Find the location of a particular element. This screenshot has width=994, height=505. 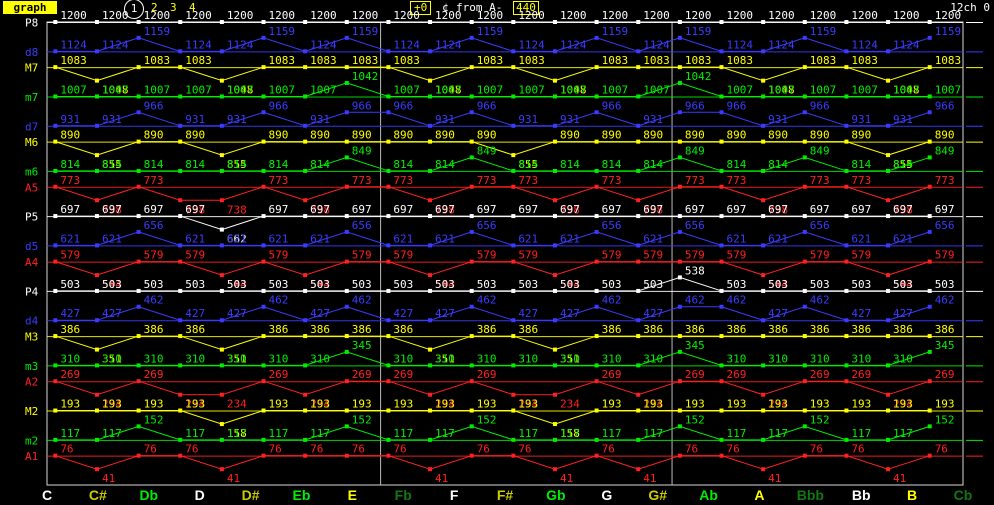

interval-value: 697 is located at coordinates (403, 209).